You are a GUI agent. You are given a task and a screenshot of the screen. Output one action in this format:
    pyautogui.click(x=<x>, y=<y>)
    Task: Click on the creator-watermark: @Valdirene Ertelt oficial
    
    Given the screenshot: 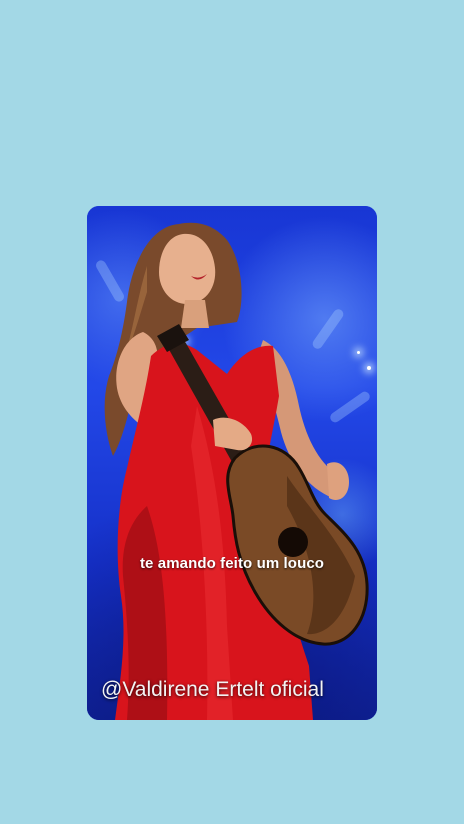 What is the action you would take?
    pyautogui.click(x=212, y=689)
    